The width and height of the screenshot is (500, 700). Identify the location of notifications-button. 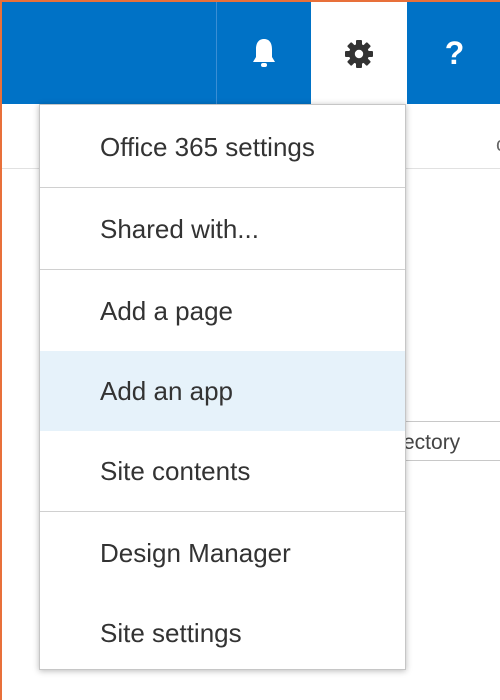
(263, 53).